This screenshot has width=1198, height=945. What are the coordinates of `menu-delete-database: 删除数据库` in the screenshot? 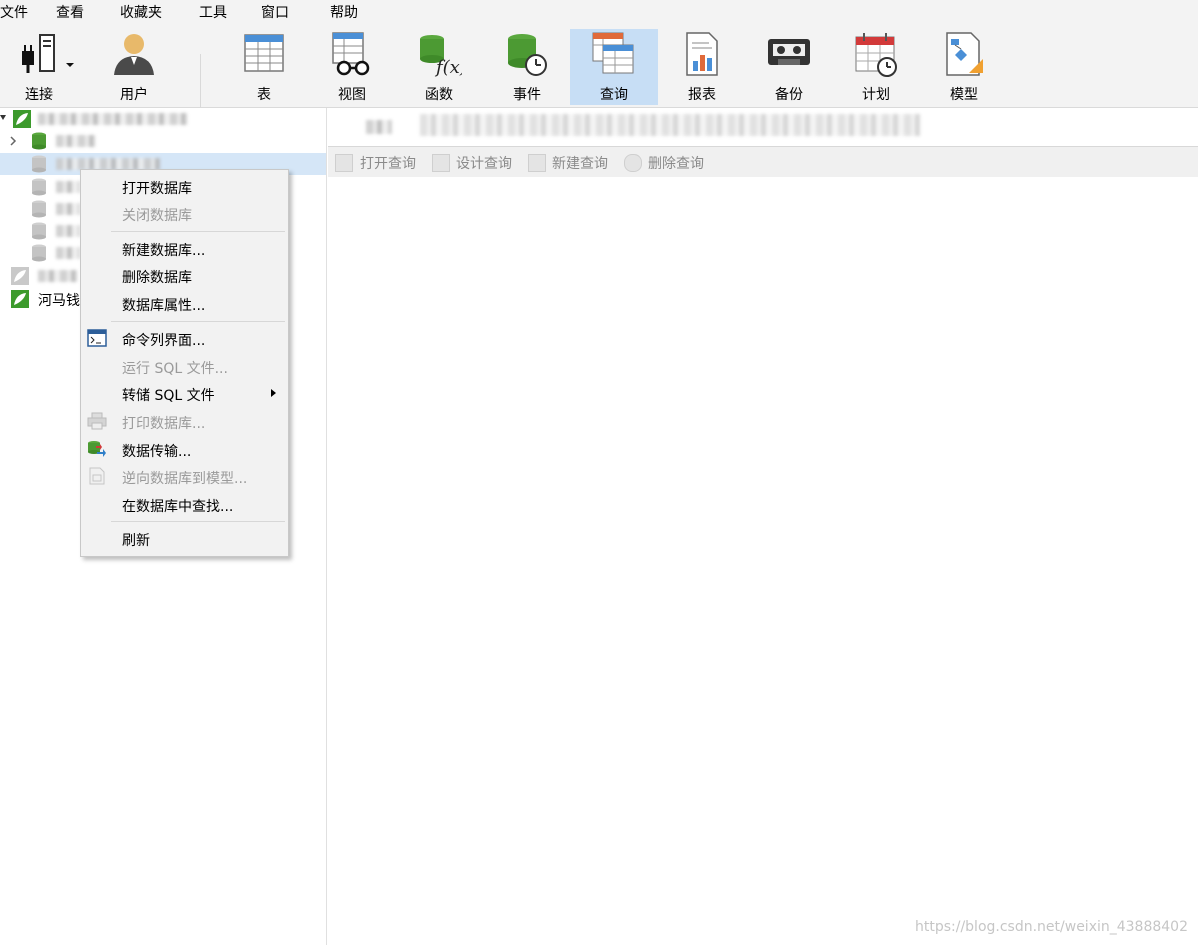 It's located at (184, 275).